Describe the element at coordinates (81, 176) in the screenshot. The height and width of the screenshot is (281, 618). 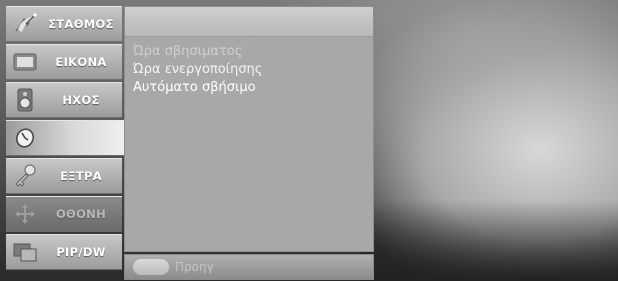
I see `menu-item-label: ΕΞΤΡΑ` at that location.